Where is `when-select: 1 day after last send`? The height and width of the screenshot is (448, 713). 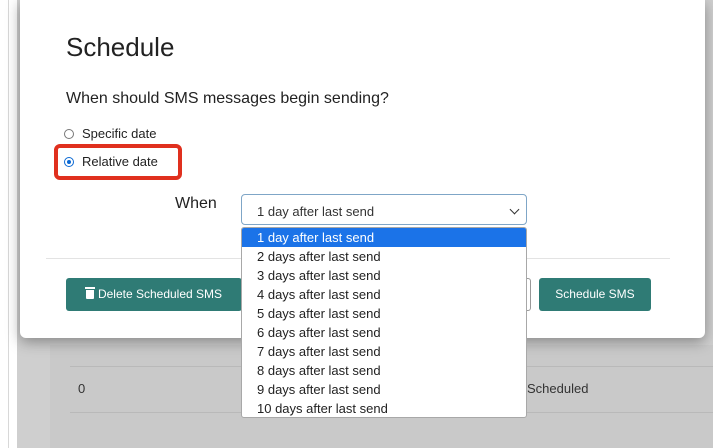 when-select: 1 day after last send is located at coordinates (384, 209).